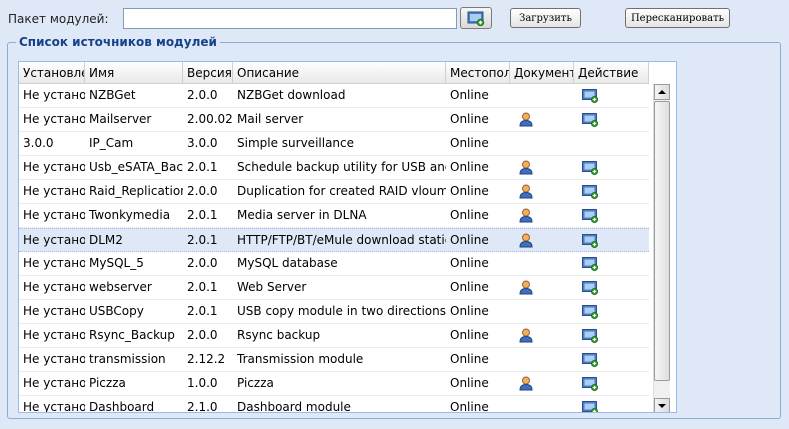  I want to click on column-header-action: Действие, so click(611, 73).